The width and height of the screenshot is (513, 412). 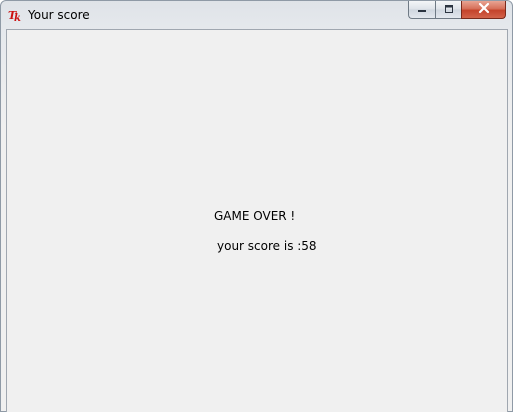 What do you see at coordinates (267, 246) in the screenshot?
I see `score-label: your score is :58` at bounding box center [267, 246].